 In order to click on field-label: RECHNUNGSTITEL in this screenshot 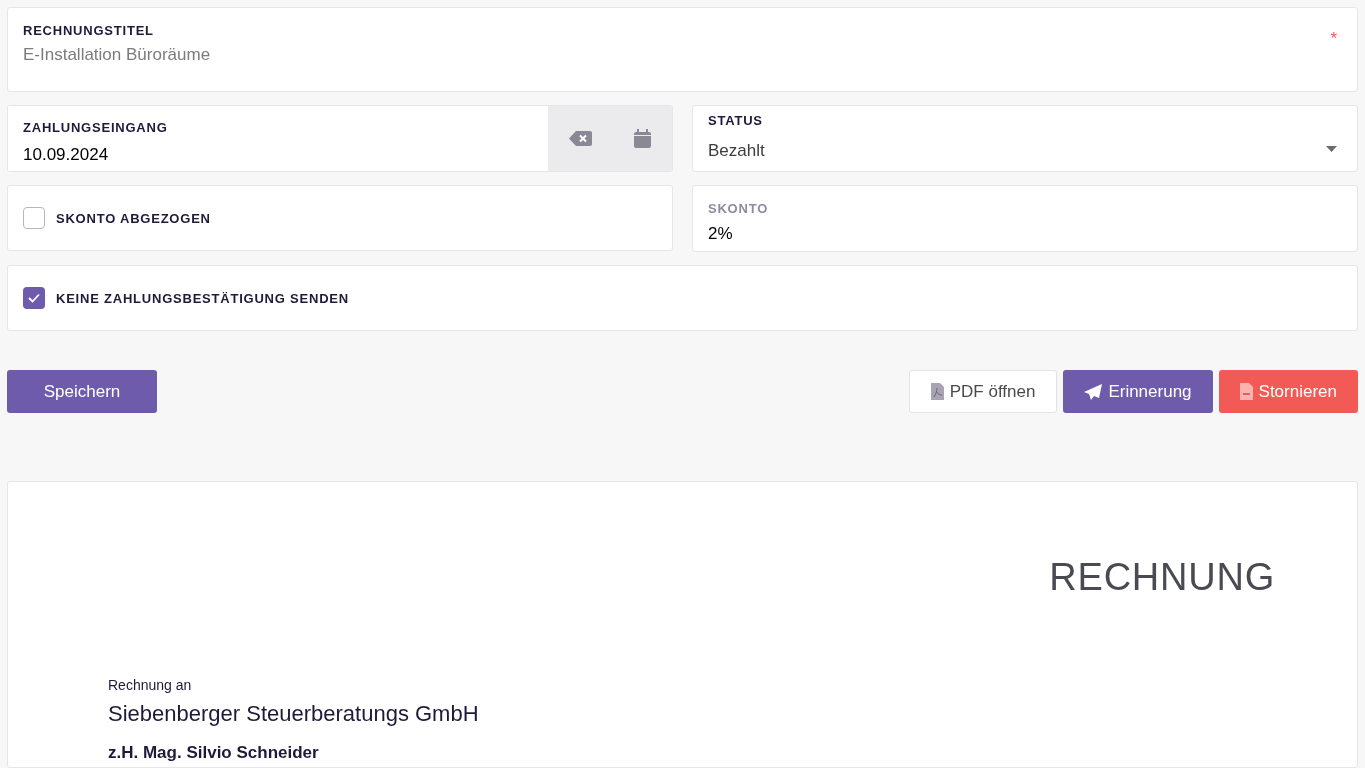, I will do `click(88, 30)`.